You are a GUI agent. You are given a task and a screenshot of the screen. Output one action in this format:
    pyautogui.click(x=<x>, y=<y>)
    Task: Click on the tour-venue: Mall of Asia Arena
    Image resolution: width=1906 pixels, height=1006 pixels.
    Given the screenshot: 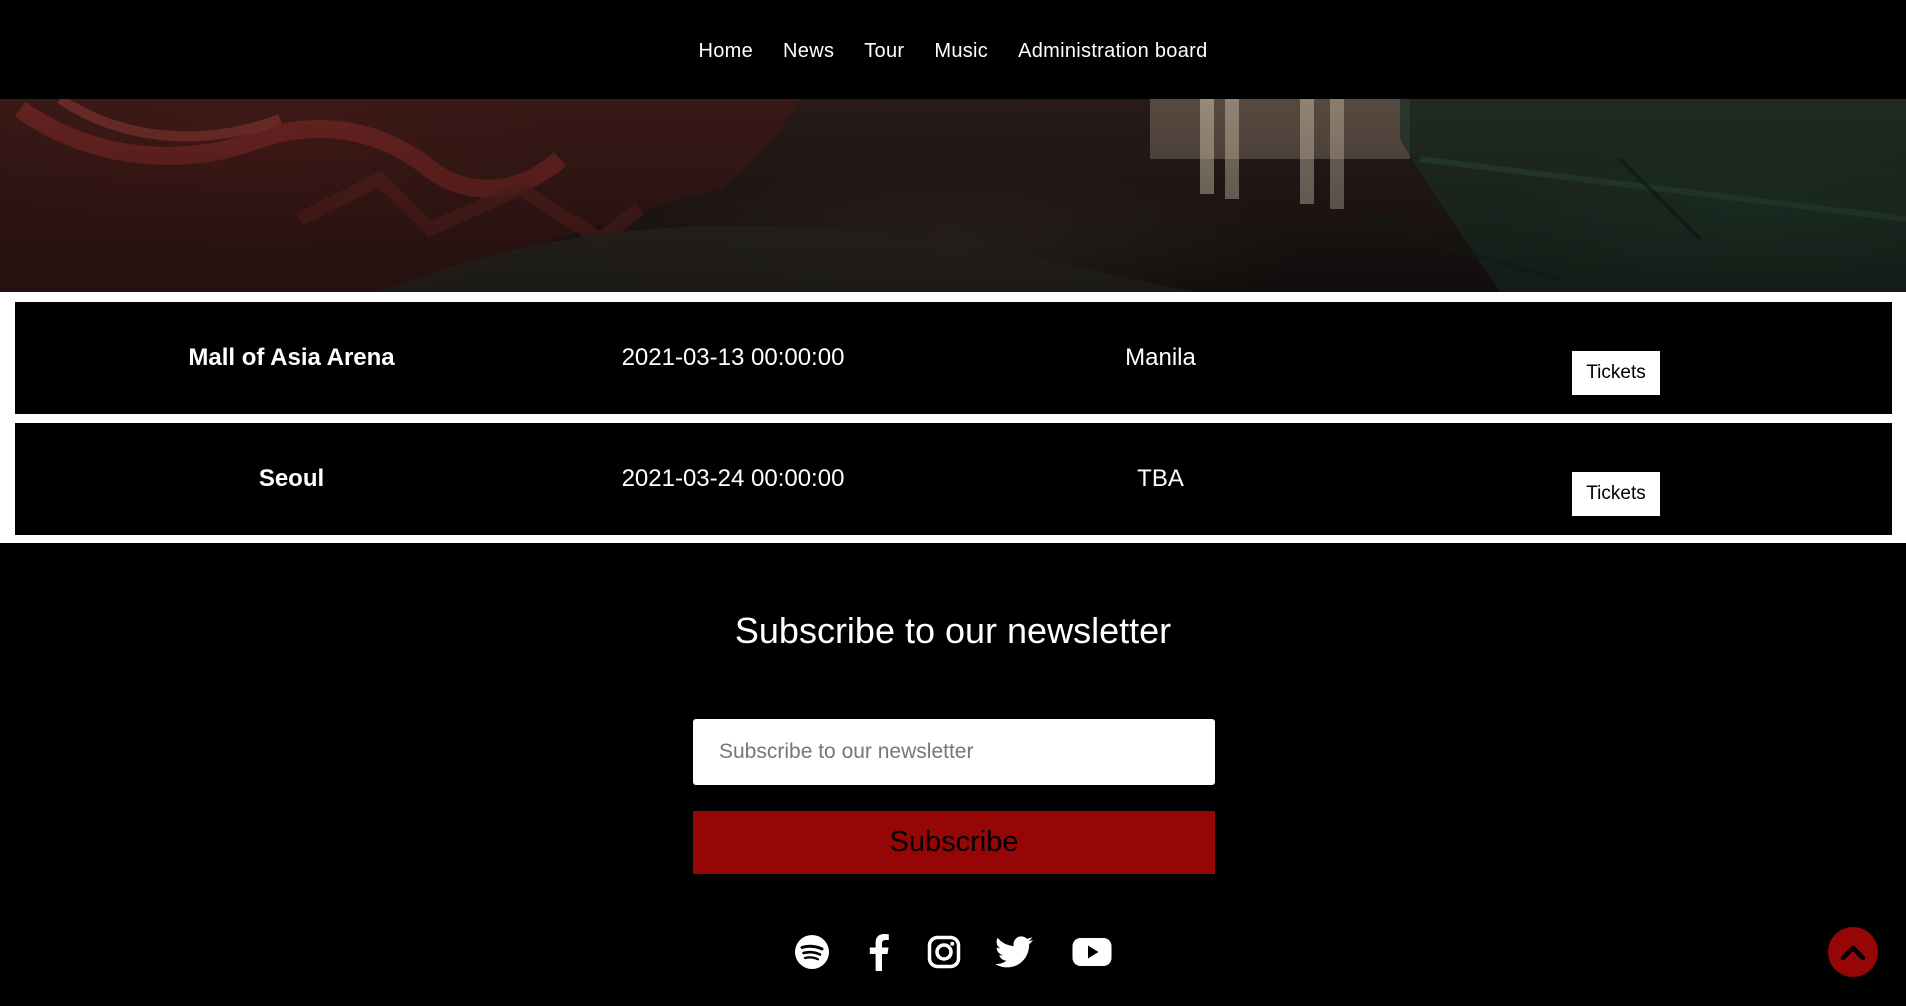 What is the action you would take?
    pyautogui.click(x=291, y=357)
    